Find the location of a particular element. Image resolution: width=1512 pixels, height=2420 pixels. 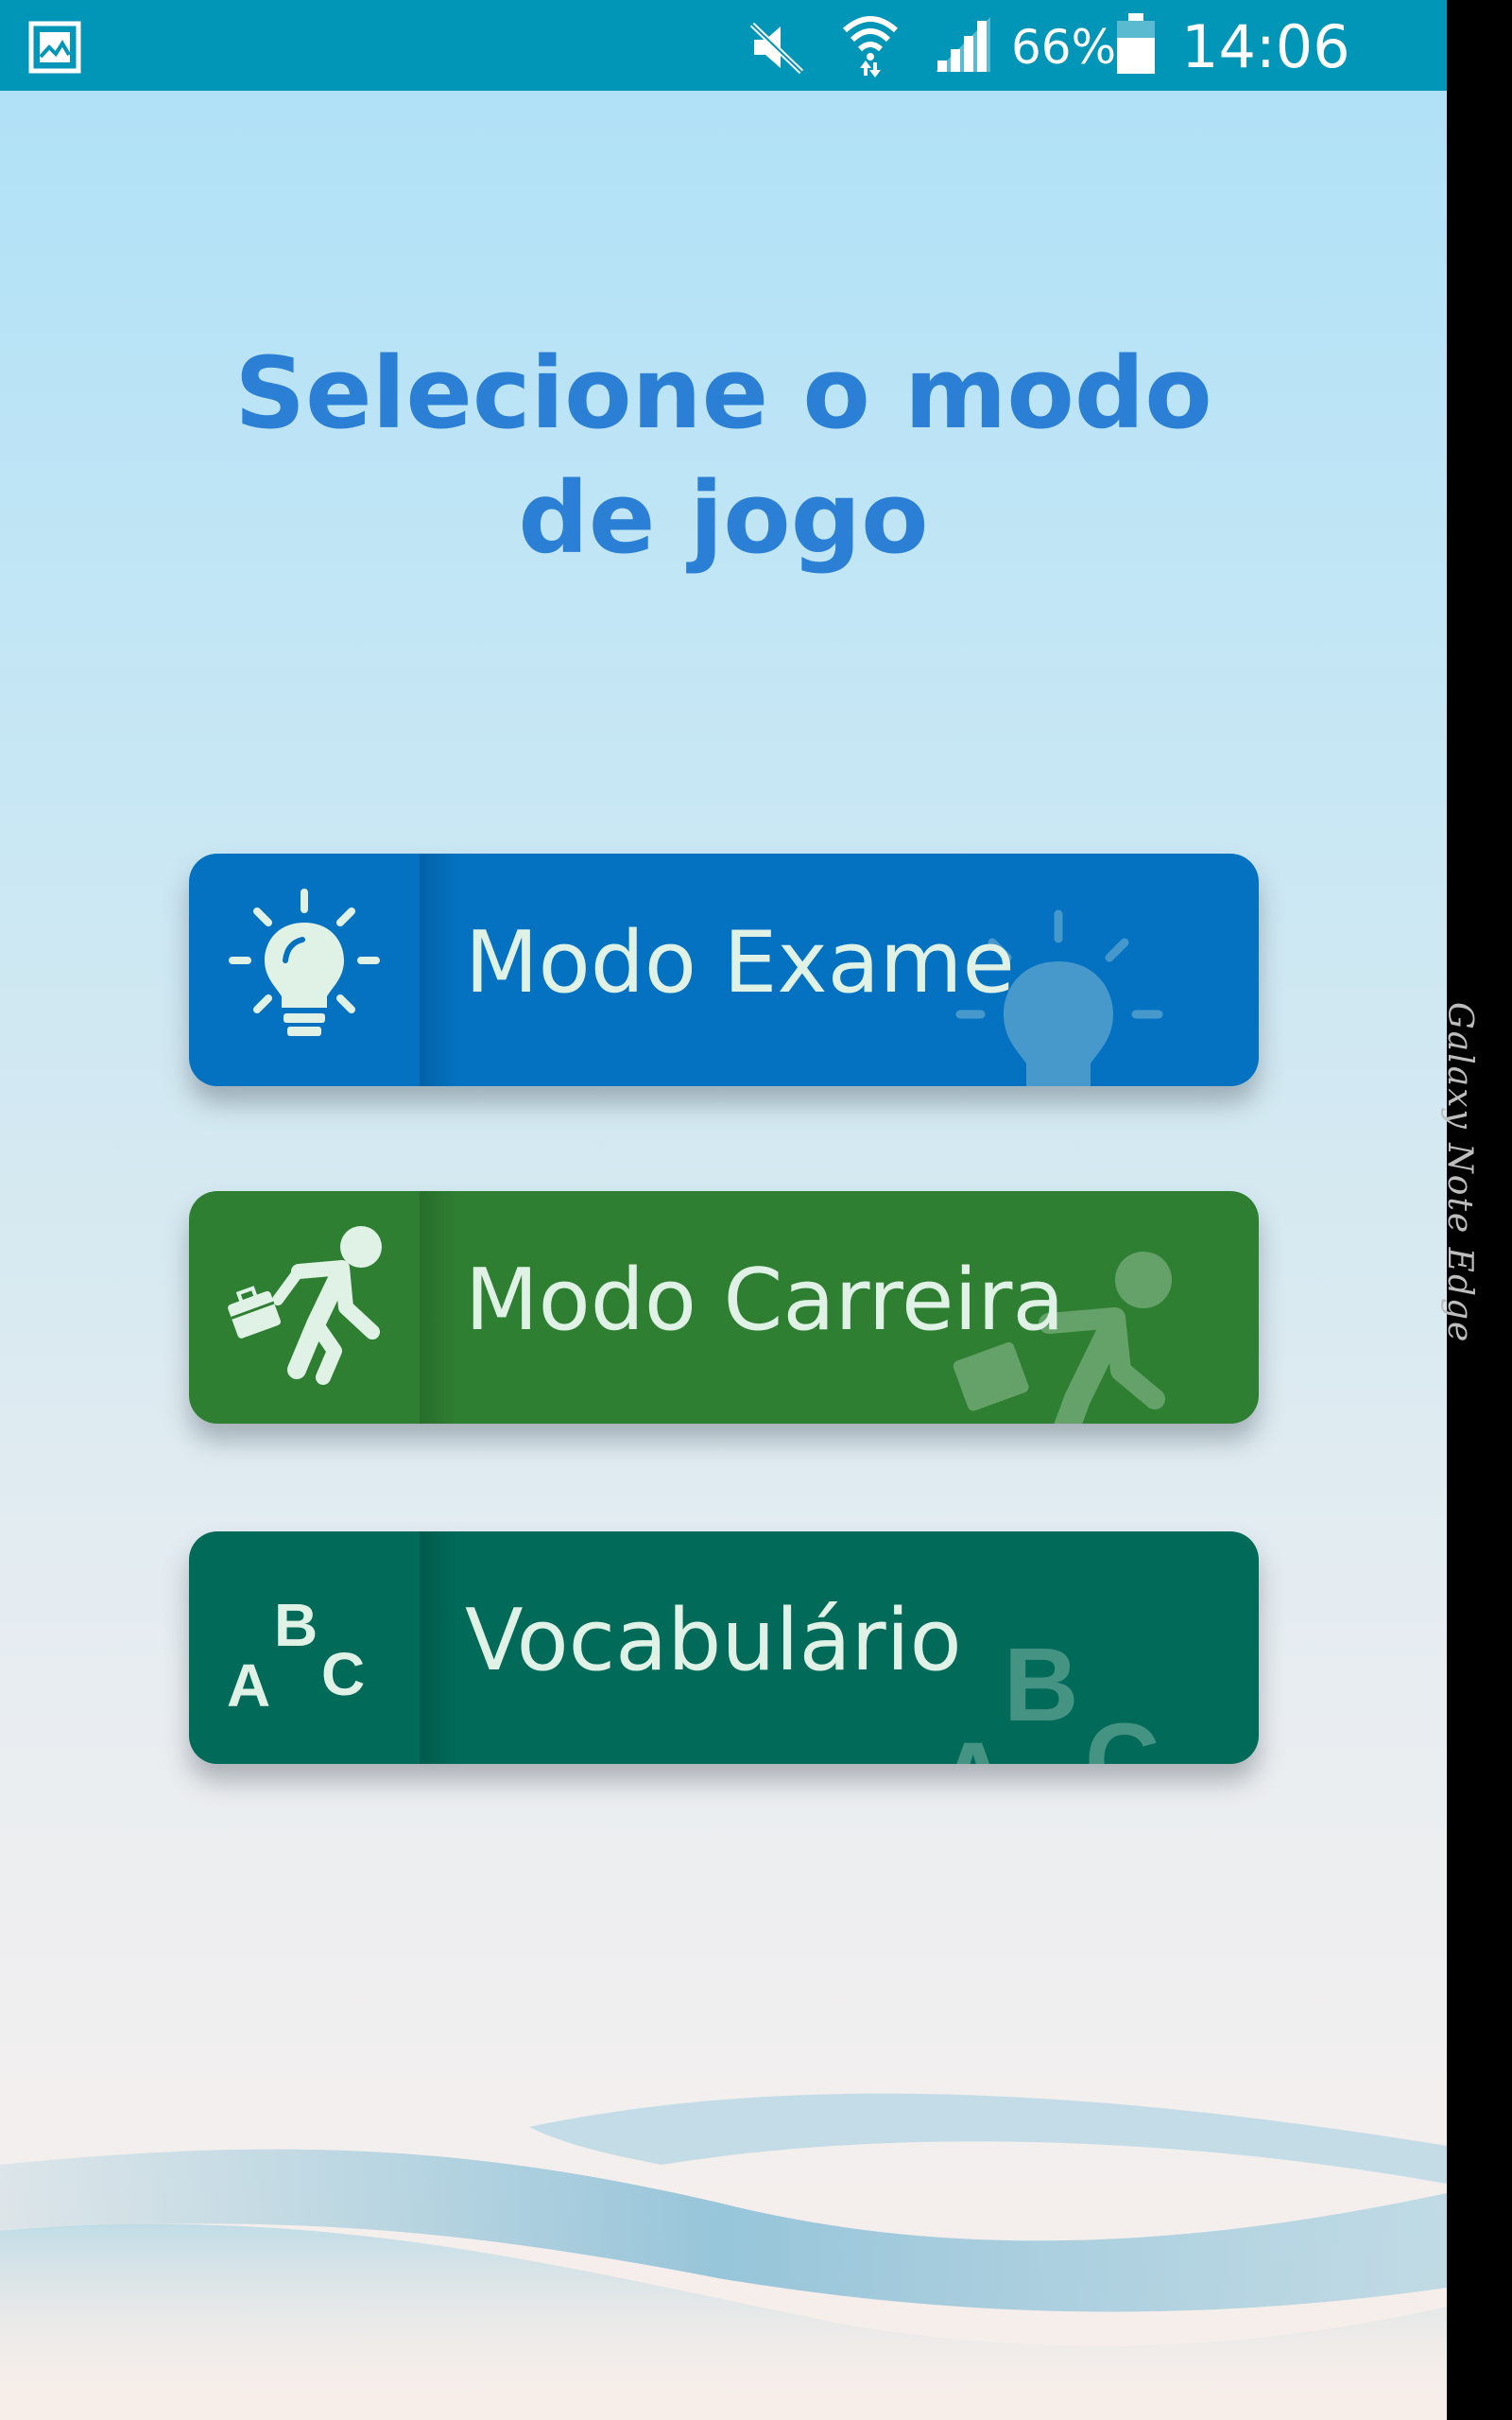

icon-panel: A B C is located at coordinates (323, 1647).